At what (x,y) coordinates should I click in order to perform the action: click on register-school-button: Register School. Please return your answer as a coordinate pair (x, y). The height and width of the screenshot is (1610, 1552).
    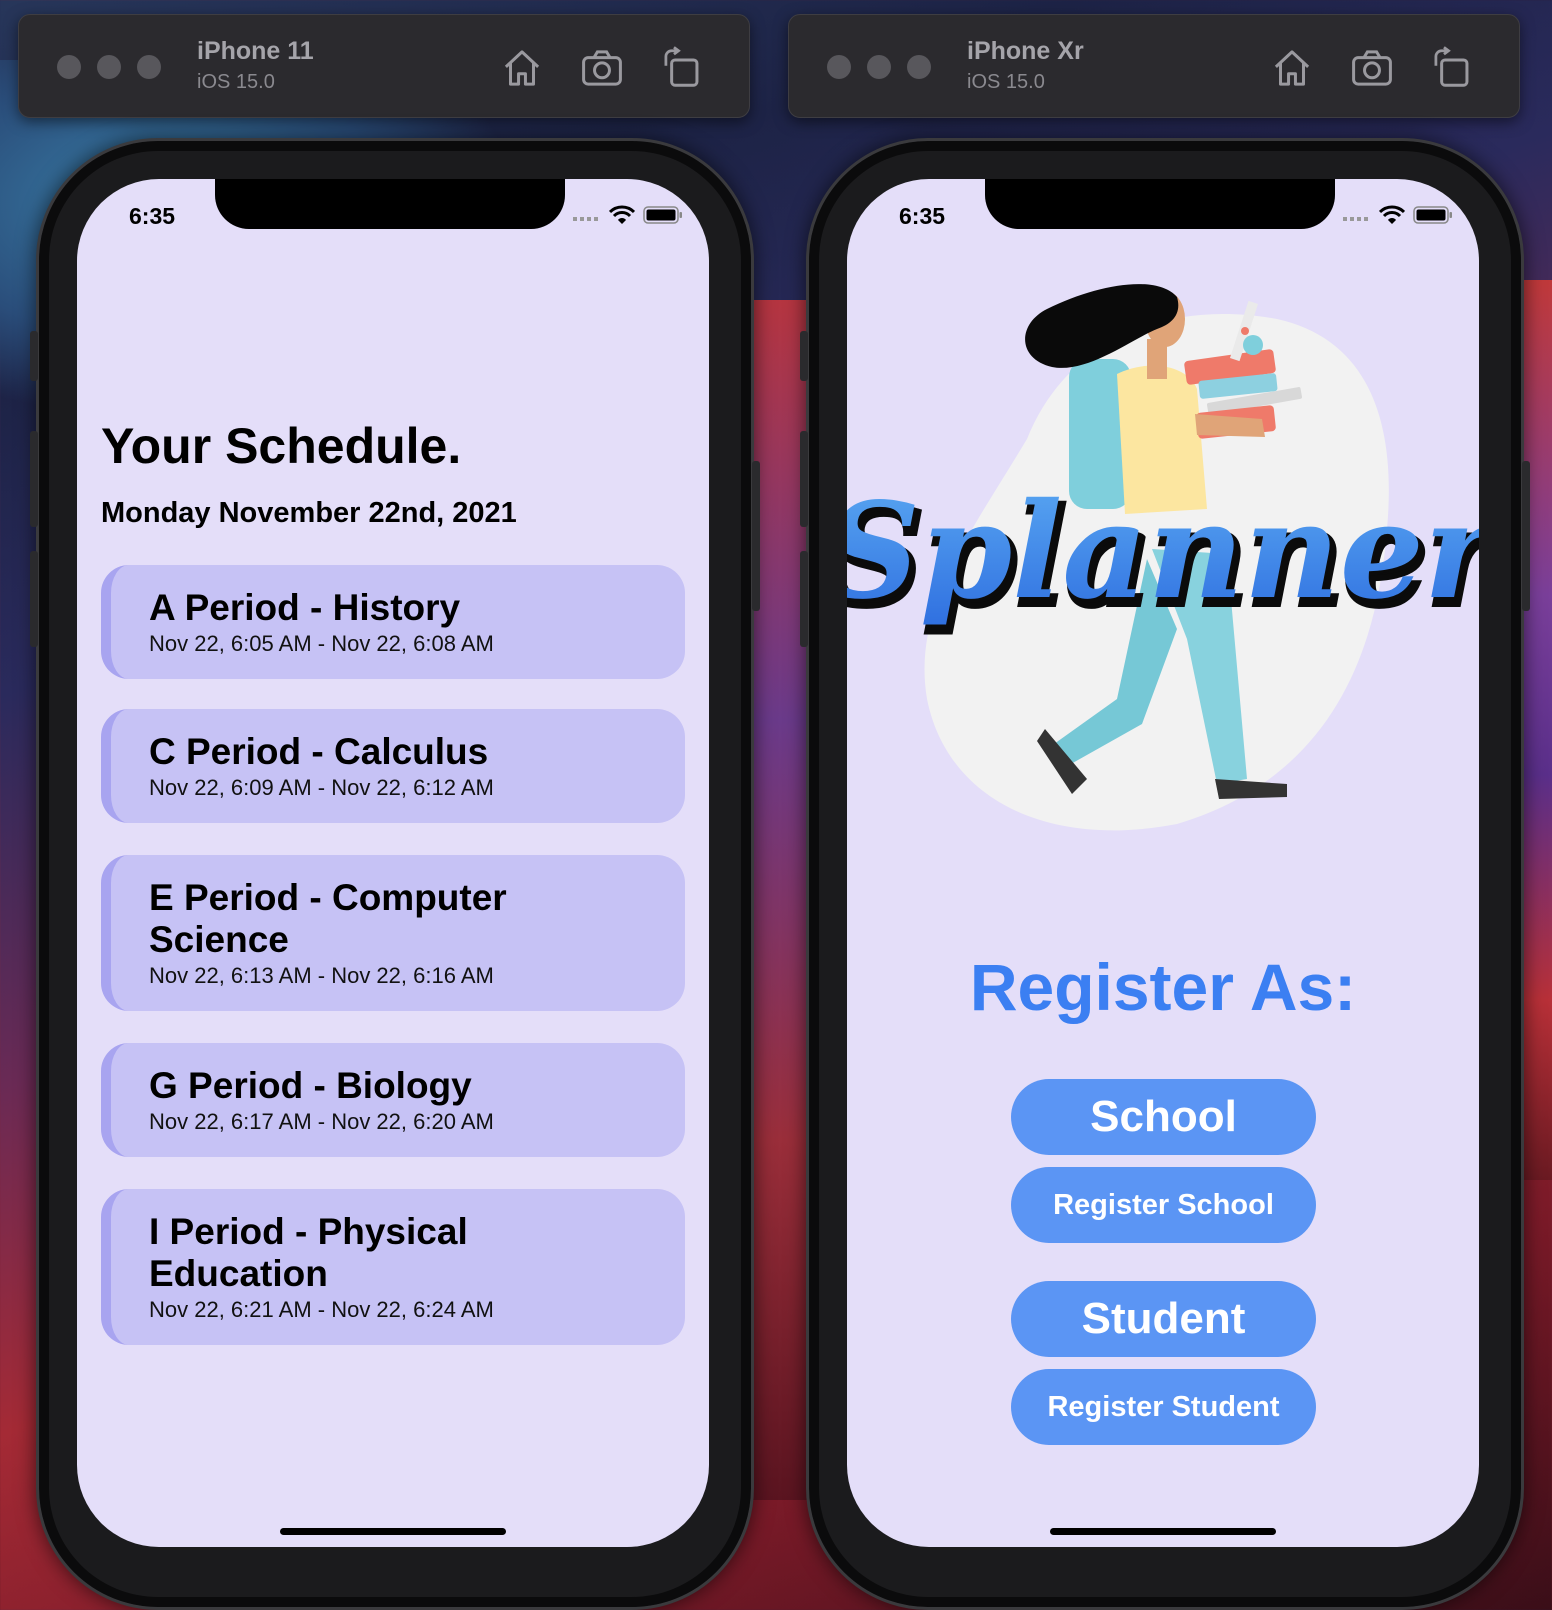
    Looking at the image, I should click on (1163, 1205).